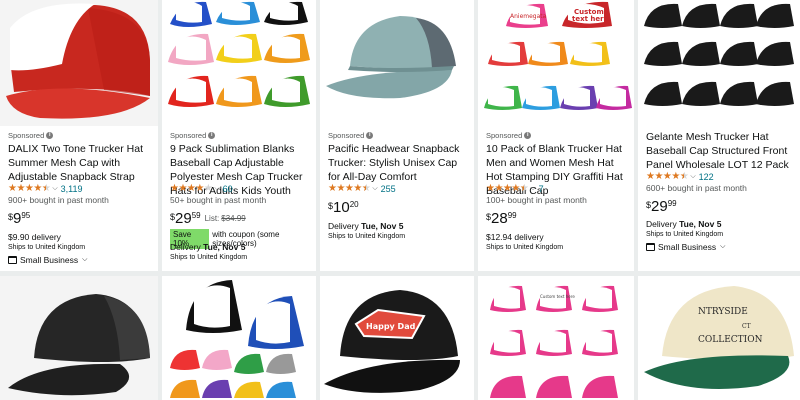  Describe the element at coordinates (730, 340) in the screenshot. I see `patch-text: COLLECTION` at that location.